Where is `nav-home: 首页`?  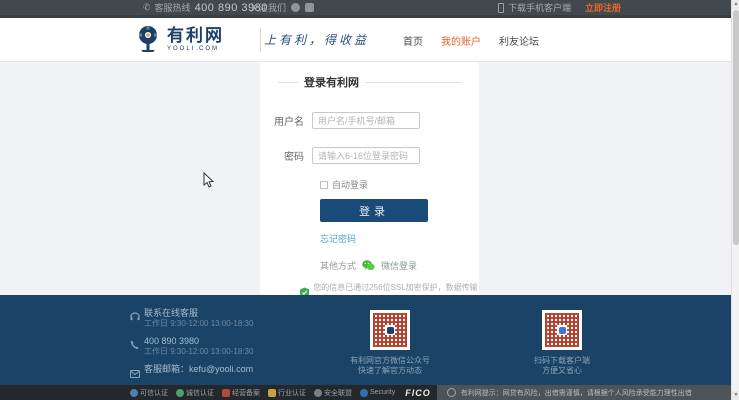
nav-home: 首页 is located at coordinates (413, 40).